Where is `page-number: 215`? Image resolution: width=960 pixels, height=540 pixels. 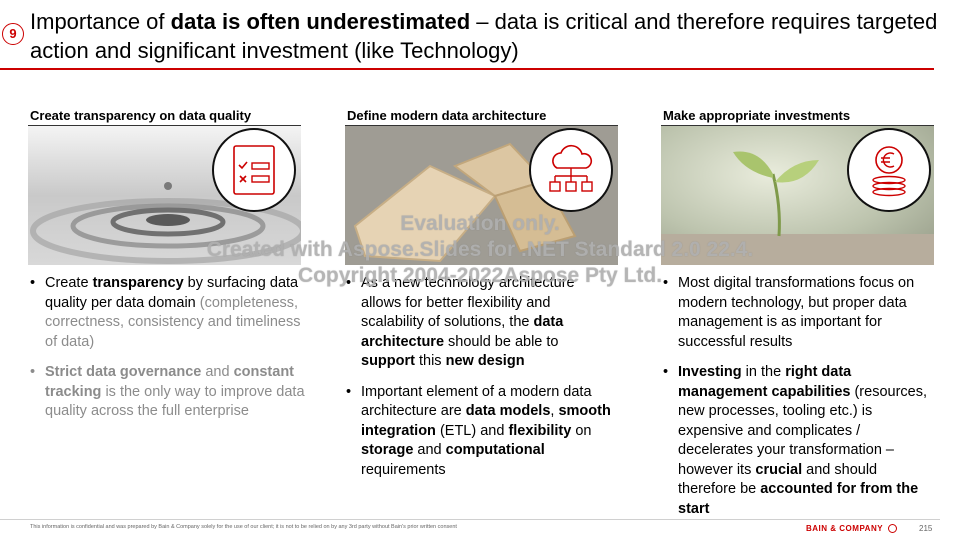
page-number: 215 is located at coordinates (926, 528).